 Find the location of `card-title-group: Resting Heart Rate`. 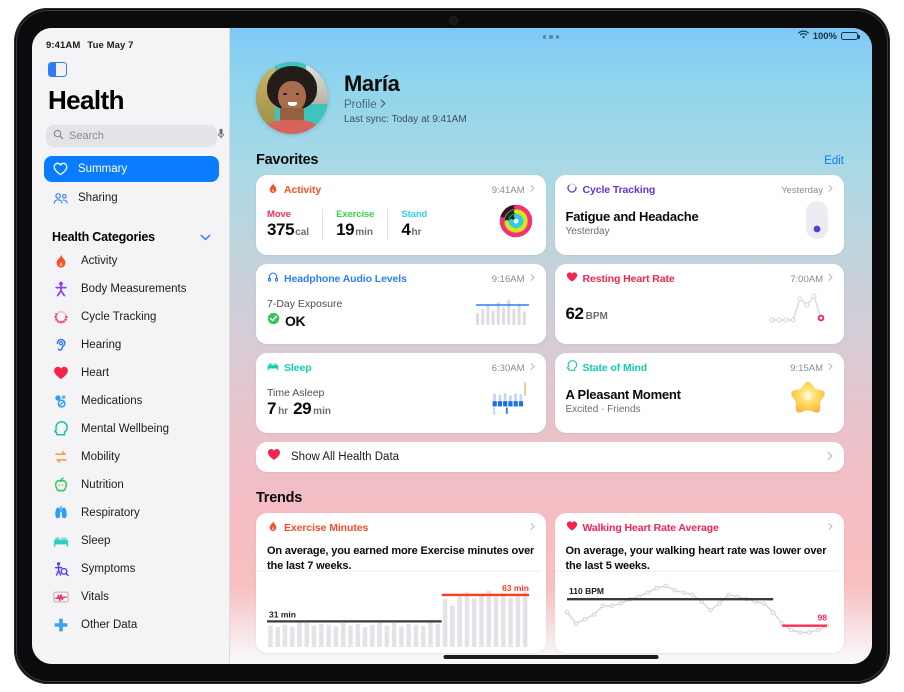

card-title-group: Resting Heart Rate is located at coordinates (620, 279).